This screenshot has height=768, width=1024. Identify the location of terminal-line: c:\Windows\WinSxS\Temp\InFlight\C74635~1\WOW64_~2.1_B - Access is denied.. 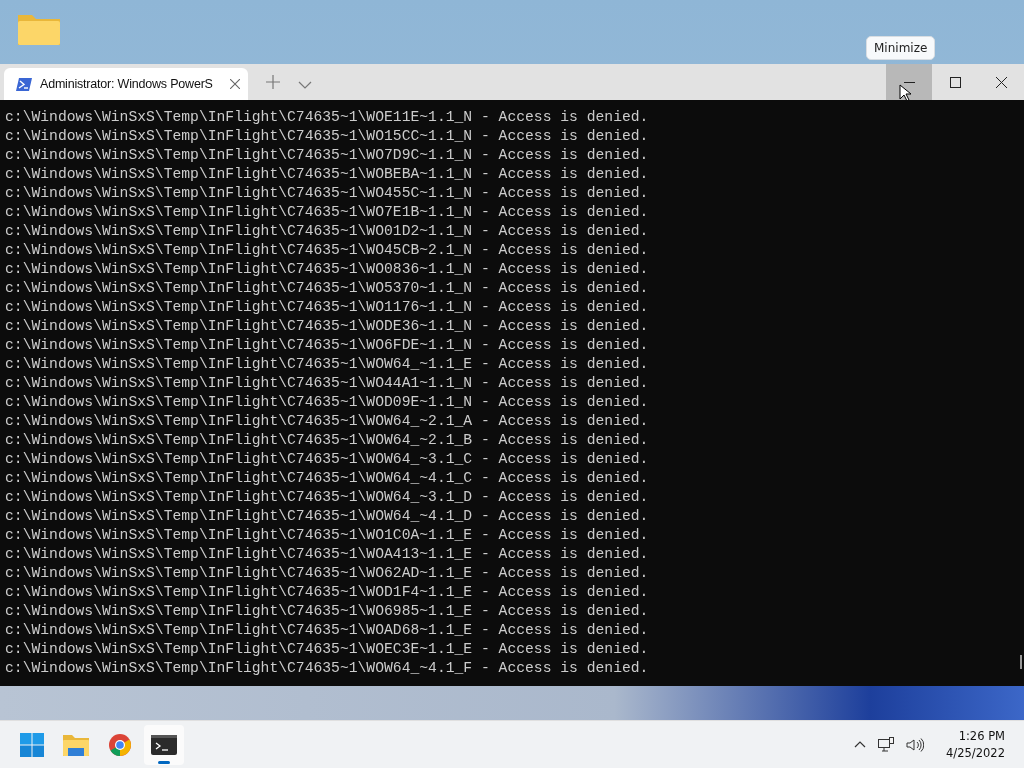
(327, 440).